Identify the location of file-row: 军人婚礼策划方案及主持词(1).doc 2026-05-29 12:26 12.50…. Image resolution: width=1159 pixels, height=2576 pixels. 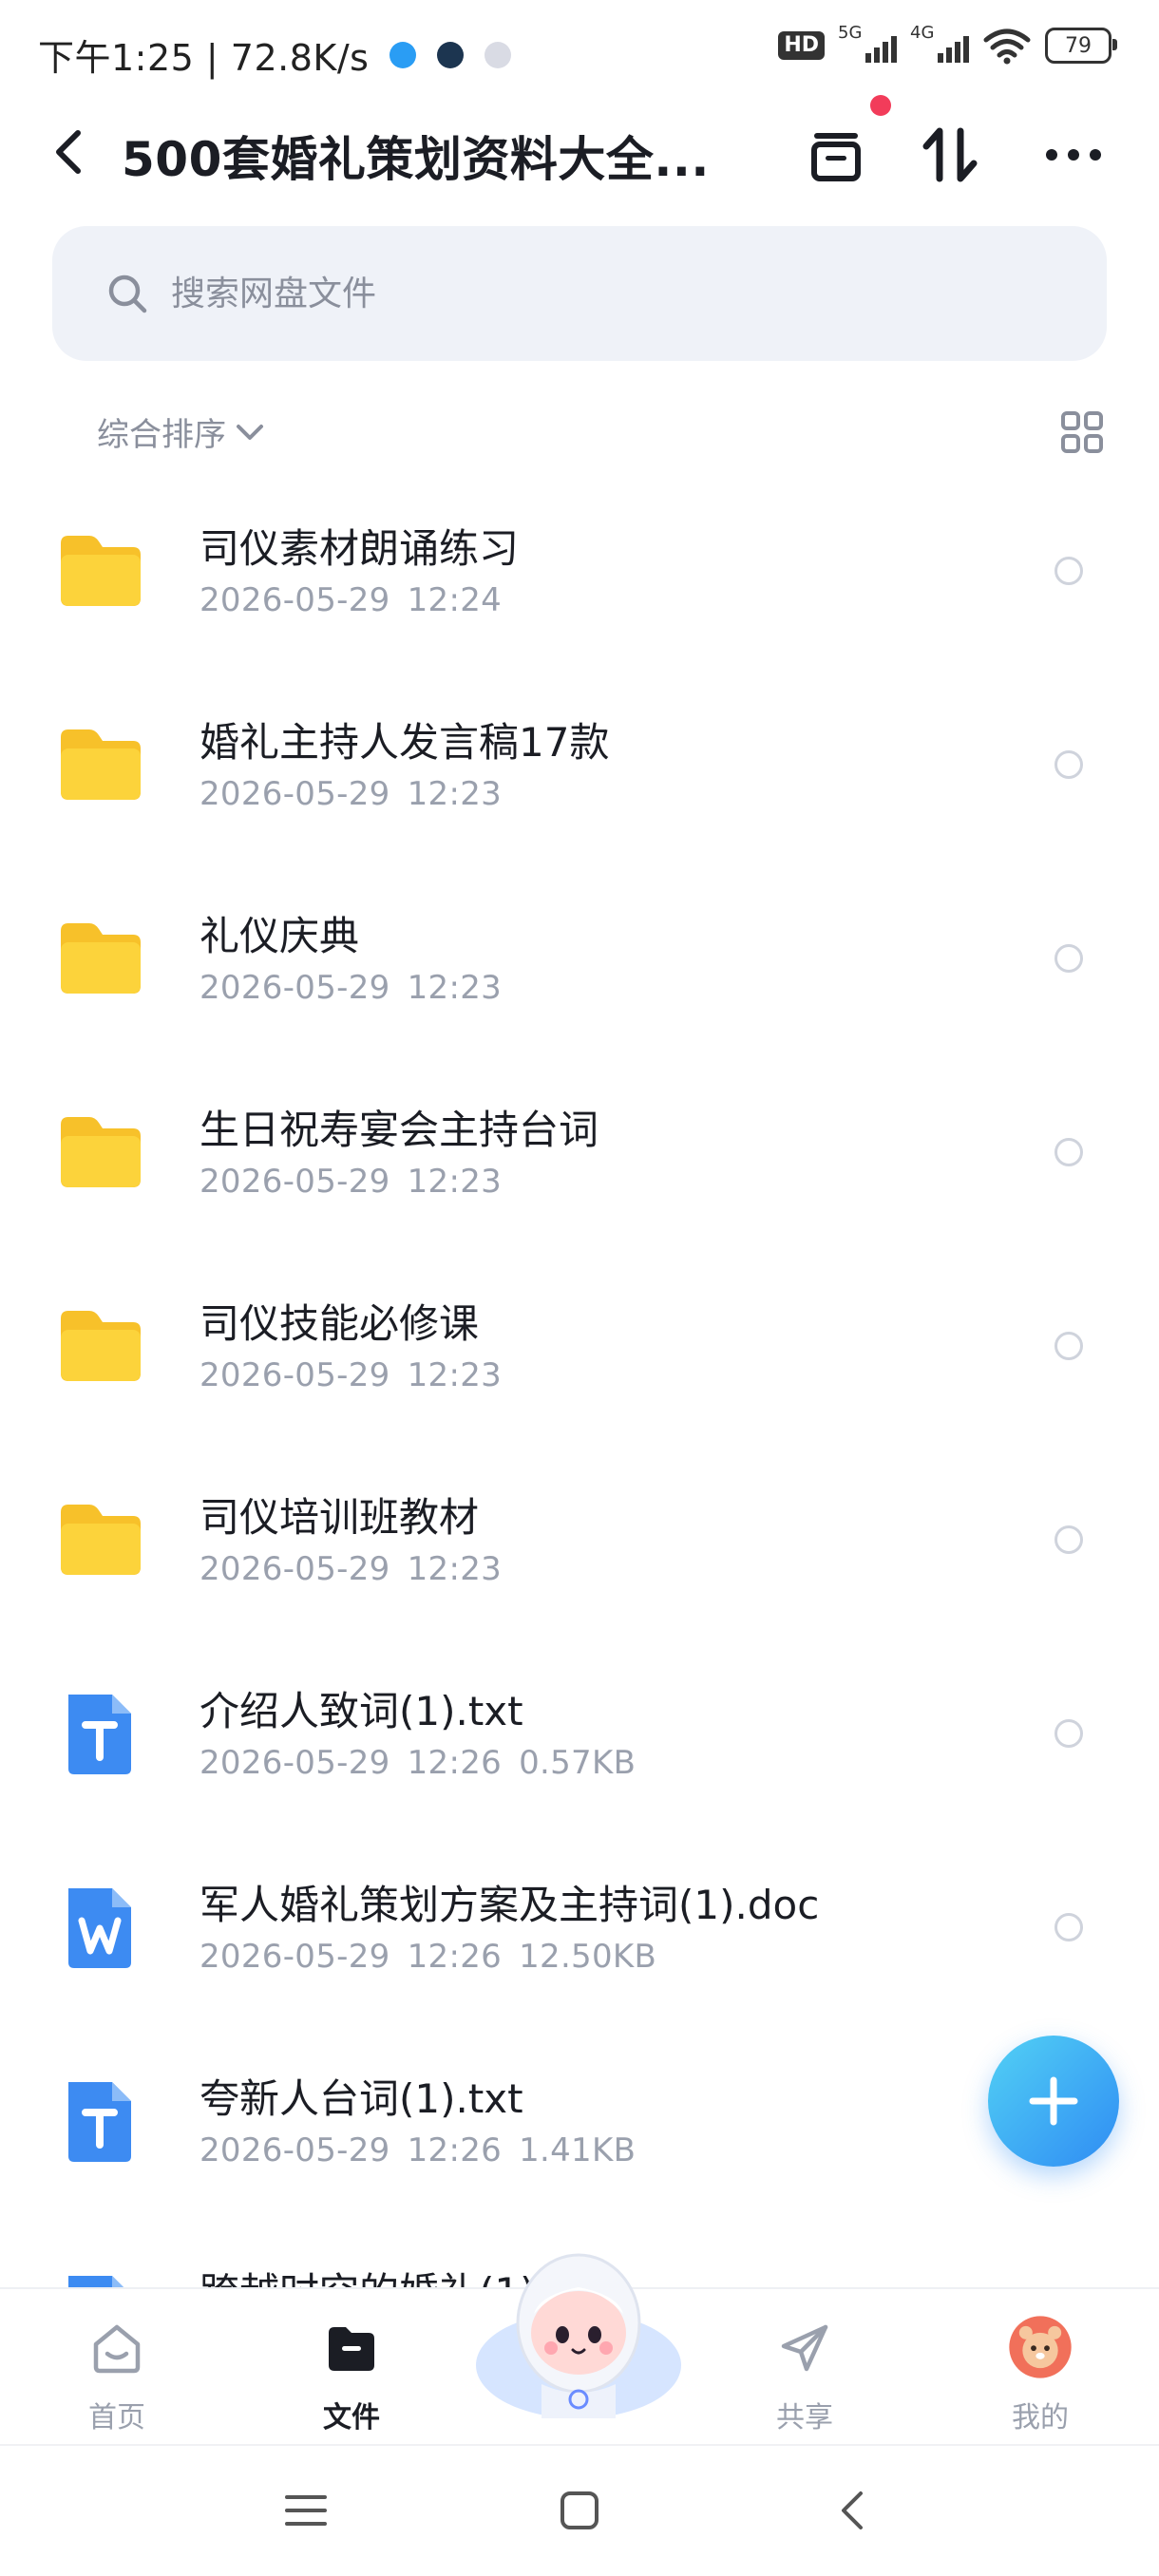
(579, 1928).